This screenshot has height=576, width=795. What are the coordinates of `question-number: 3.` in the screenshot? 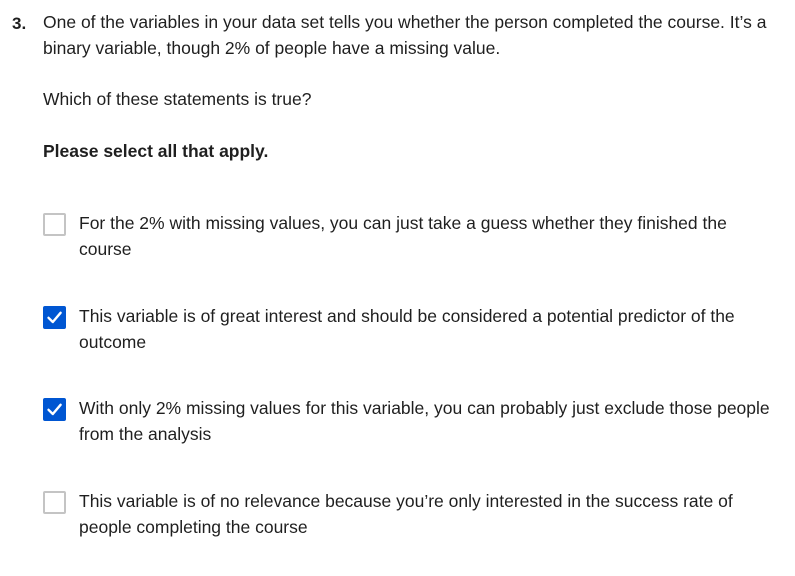 It's located at (19, 23).